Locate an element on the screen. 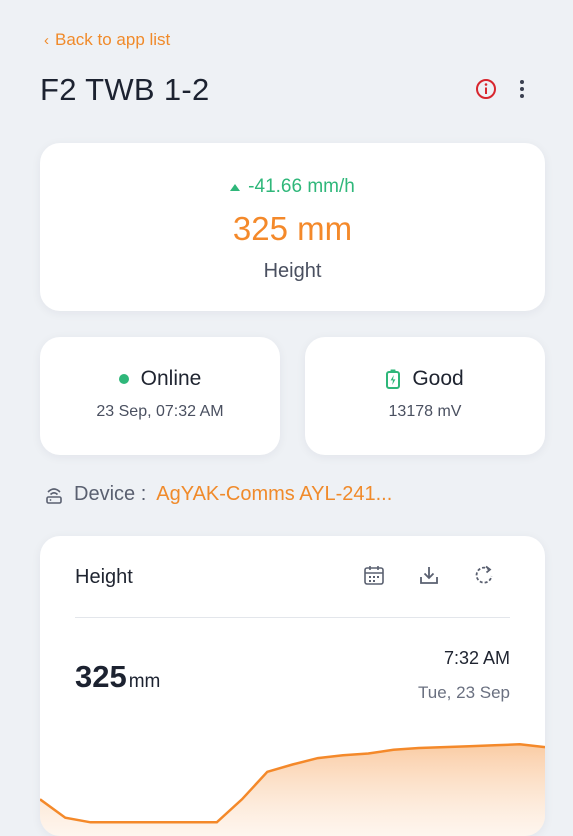  calendar-icon is located at coordinates (374, 575).